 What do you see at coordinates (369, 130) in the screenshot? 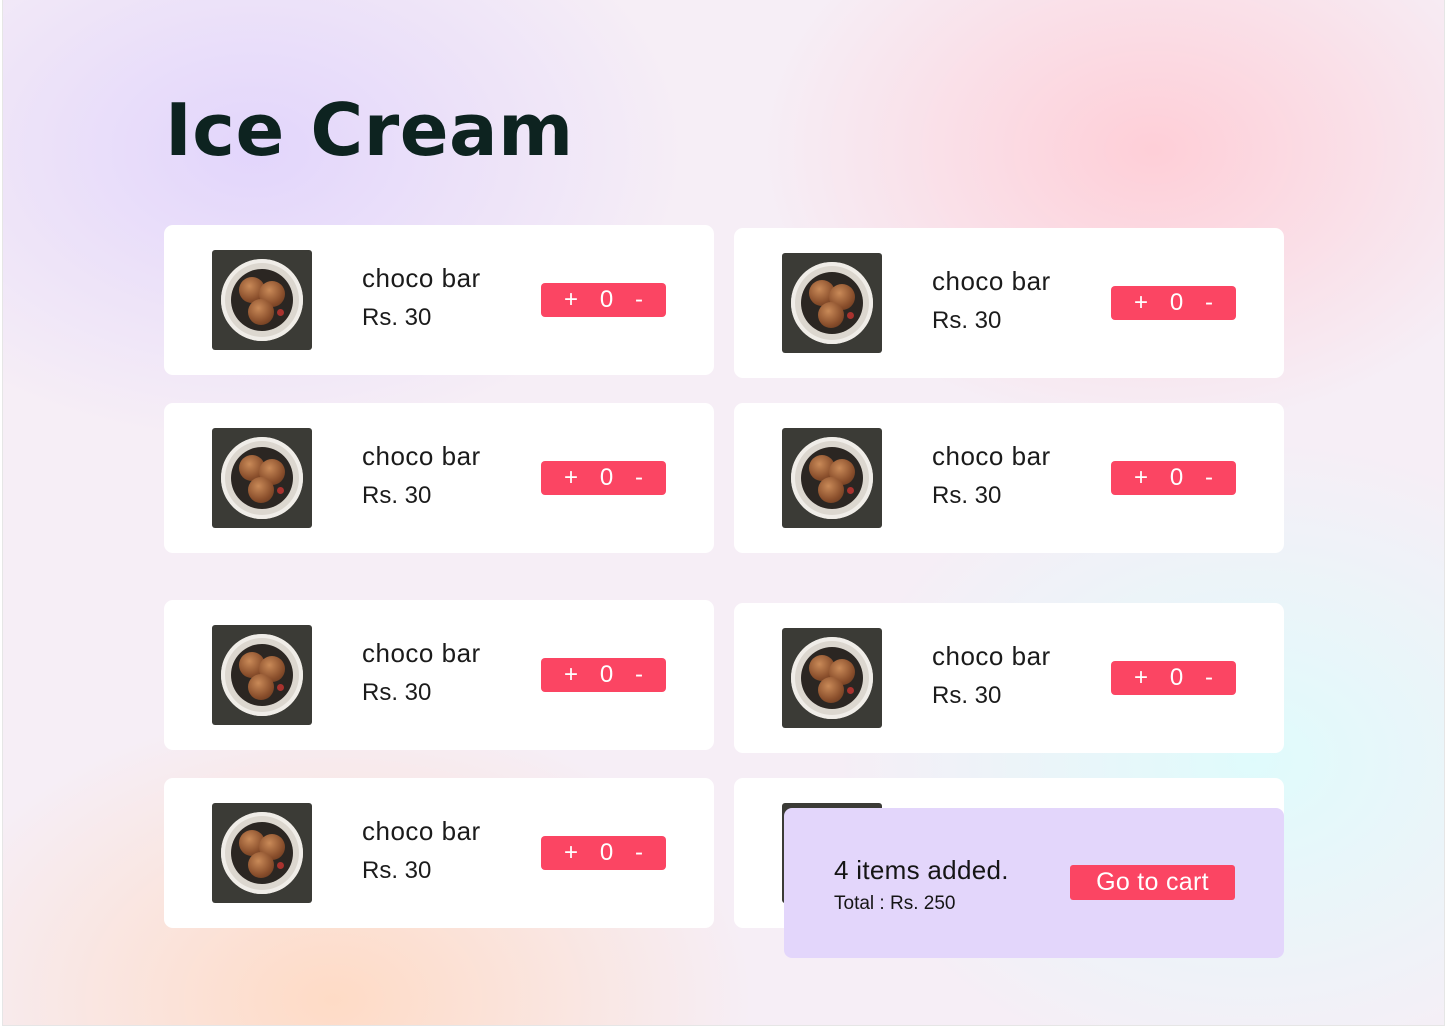
I see `page-title: Ice Cream` at bounding box center [369, 130].